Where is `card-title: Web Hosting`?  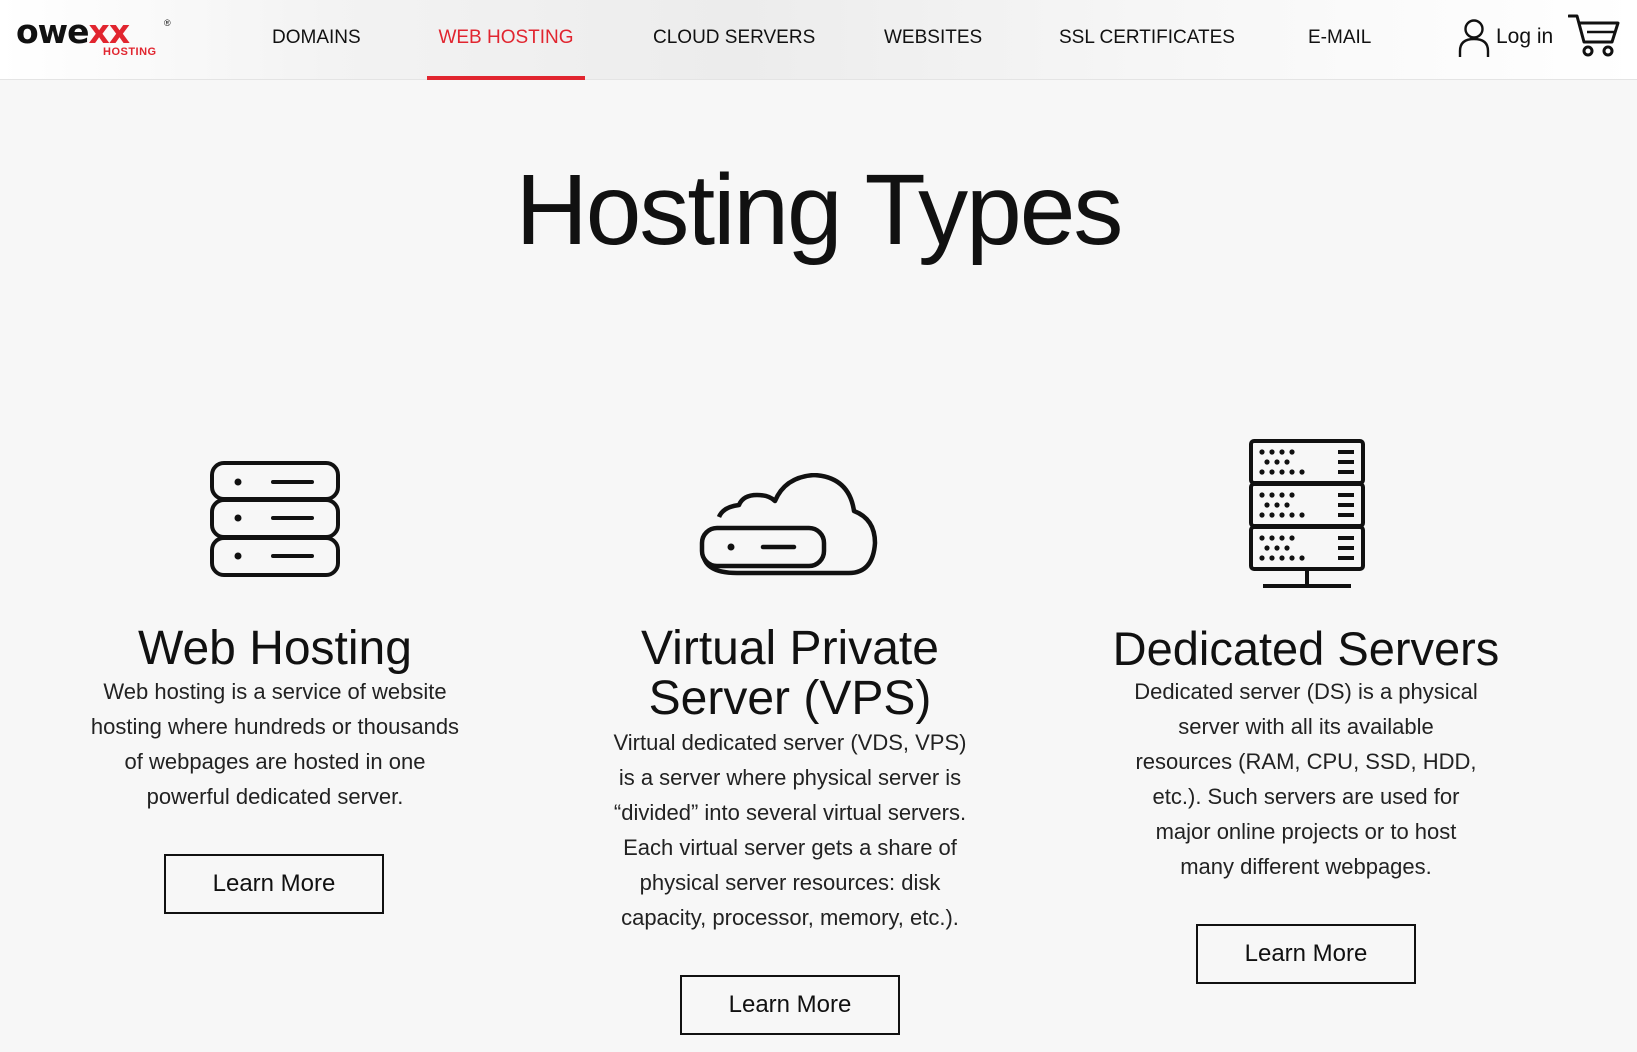 card-title: Web Hosting is located at coordinates (275, 648).